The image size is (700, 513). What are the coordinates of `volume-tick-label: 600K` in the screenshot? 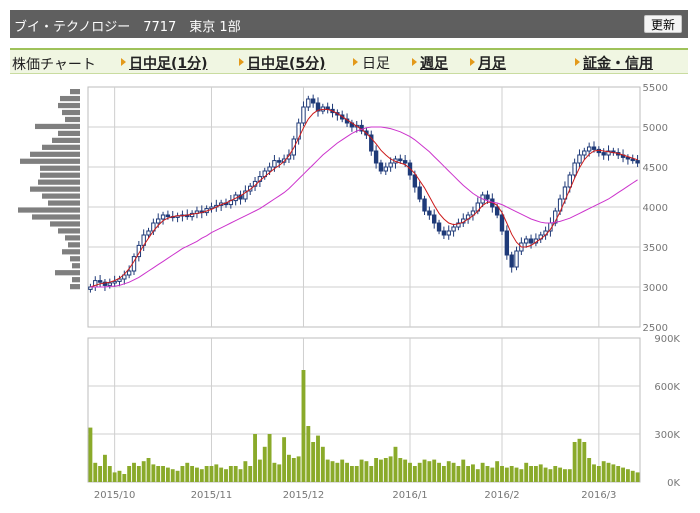 It's located at (667, 387).